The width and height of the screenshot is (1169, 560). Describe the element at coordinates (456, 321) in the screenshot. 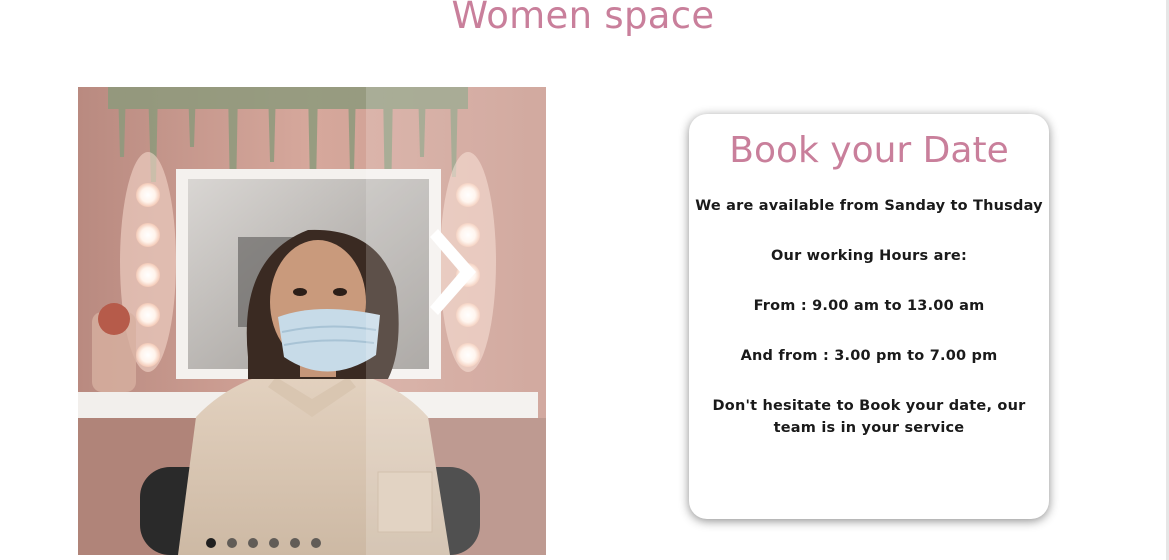

I see `next-slide-overlay` at that location.